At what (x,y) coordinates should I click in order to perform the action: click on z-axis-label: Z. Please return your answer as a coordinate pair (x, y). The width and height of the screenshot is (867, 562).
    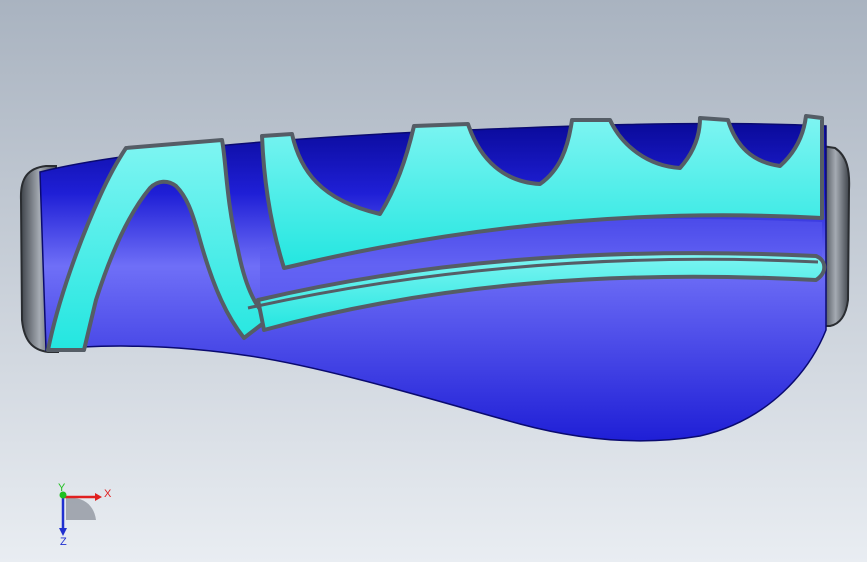
    Looking at the image, I should click on (63, 542).